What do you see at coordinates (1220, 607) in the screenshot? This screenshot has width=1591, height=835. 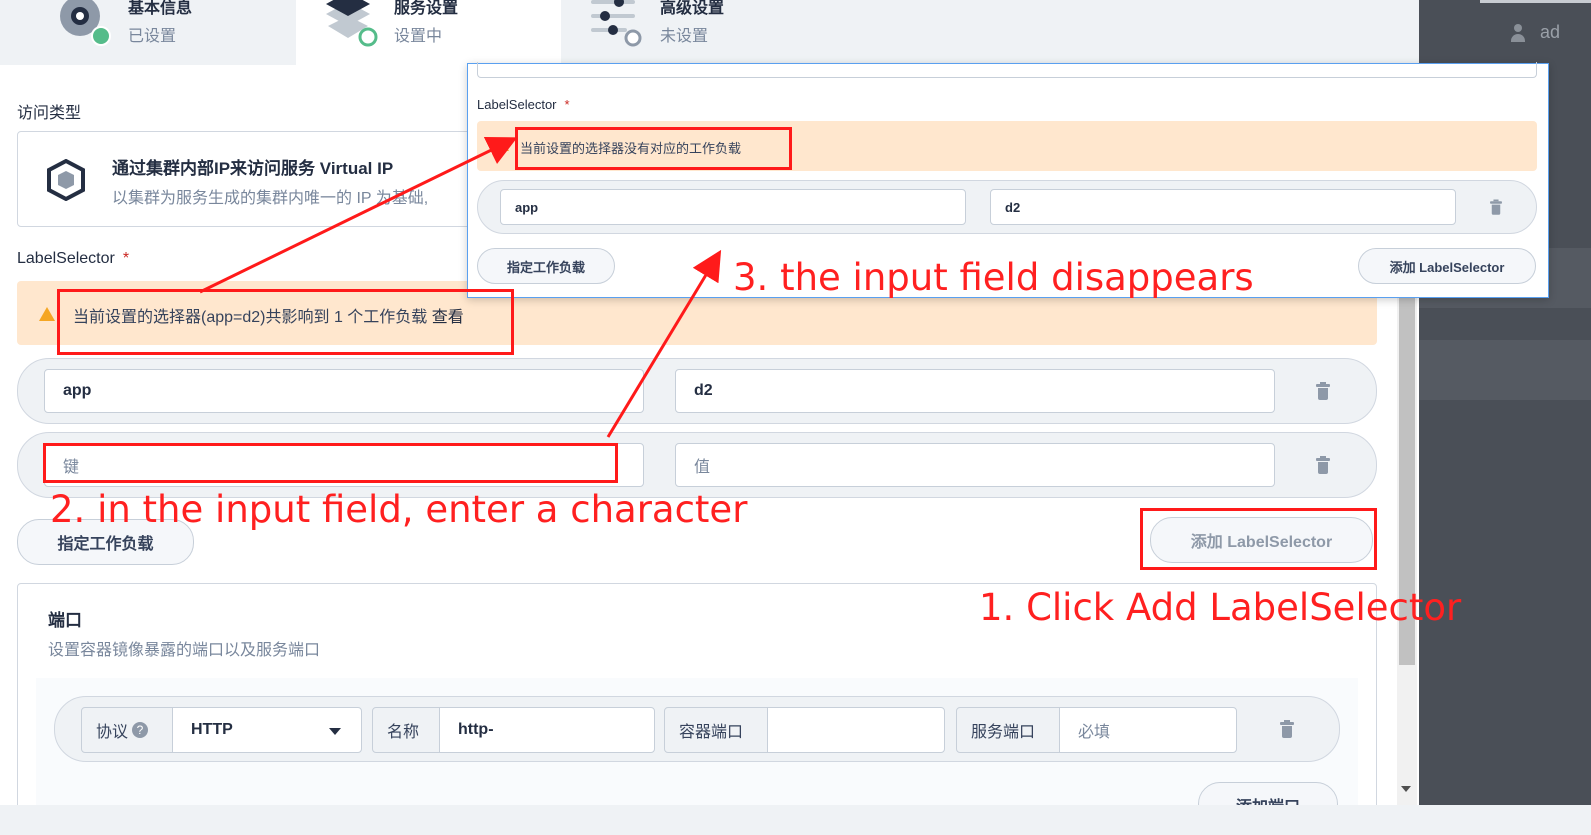 I see `annotation-step1: 1. Click Add LabelSelector` at bounding box center [1220, 607].